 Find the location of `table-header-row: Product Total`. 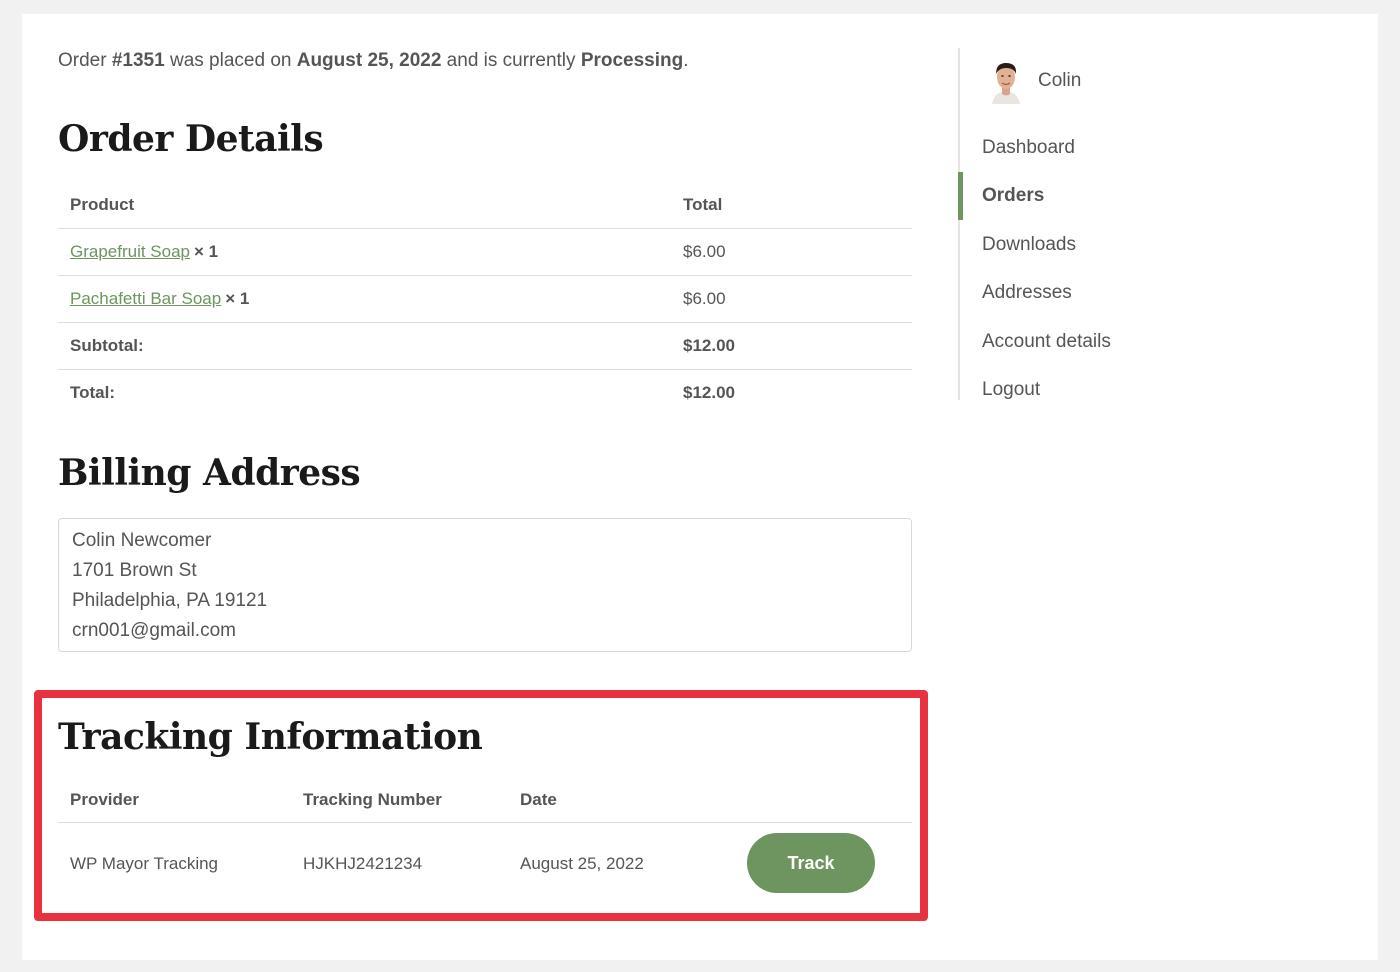

table-header-row: Product Total is located at coordinates (485, 205).